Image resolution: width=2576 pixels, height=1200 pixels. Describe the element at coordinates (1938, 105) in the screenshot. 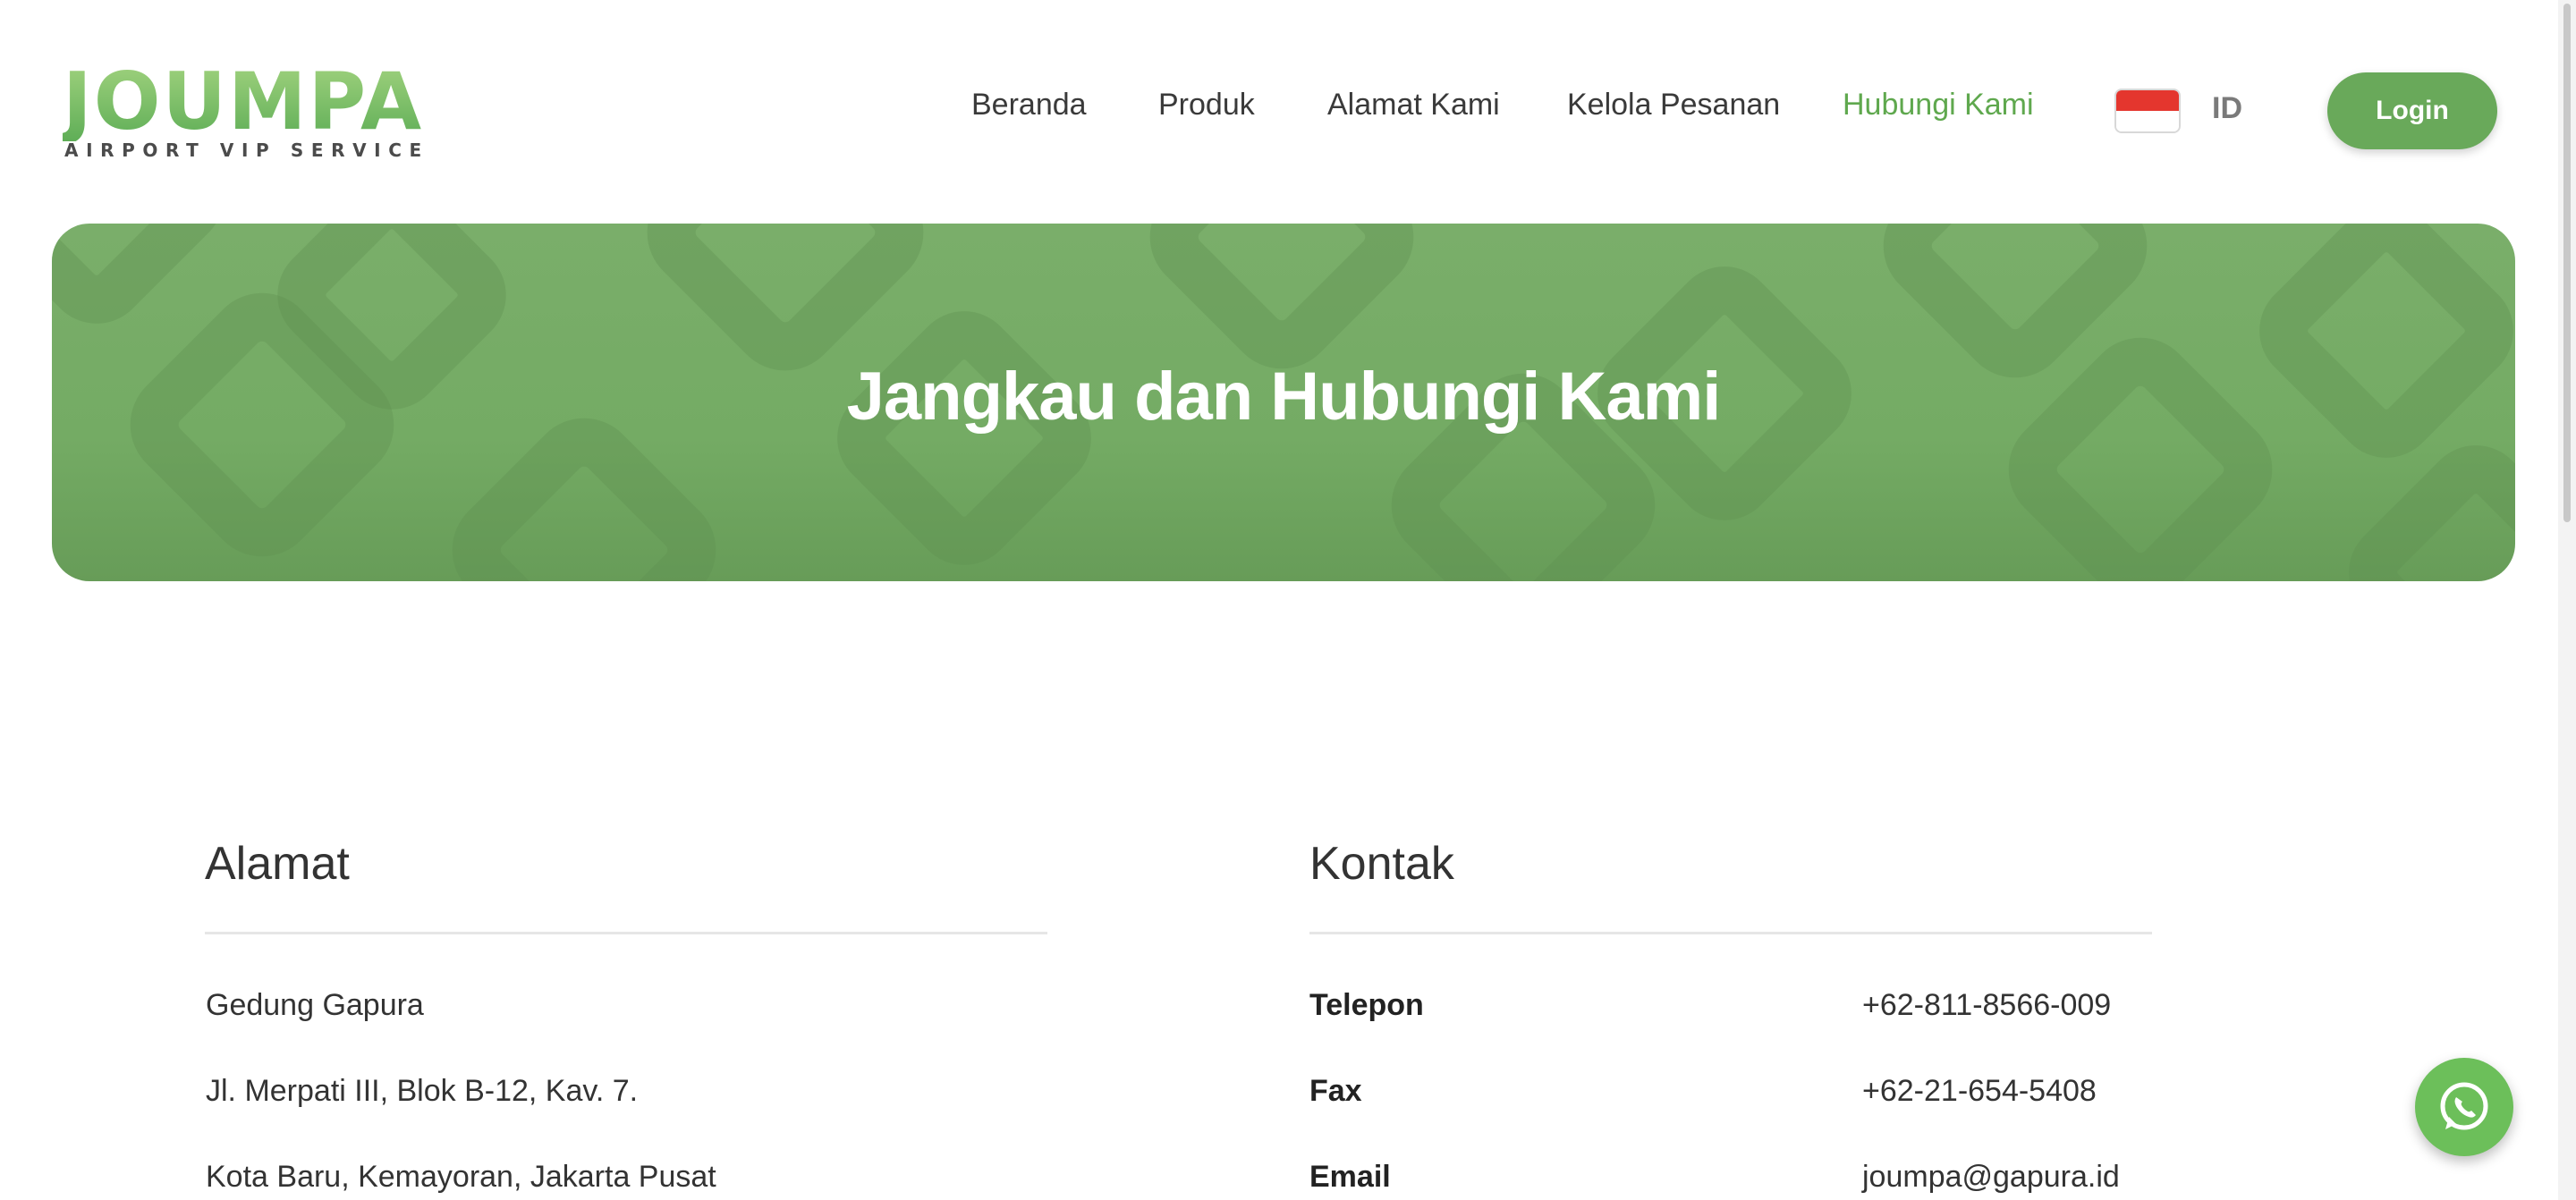

I see `nav-hubungi-kami: Hubungi Kami` at that location.